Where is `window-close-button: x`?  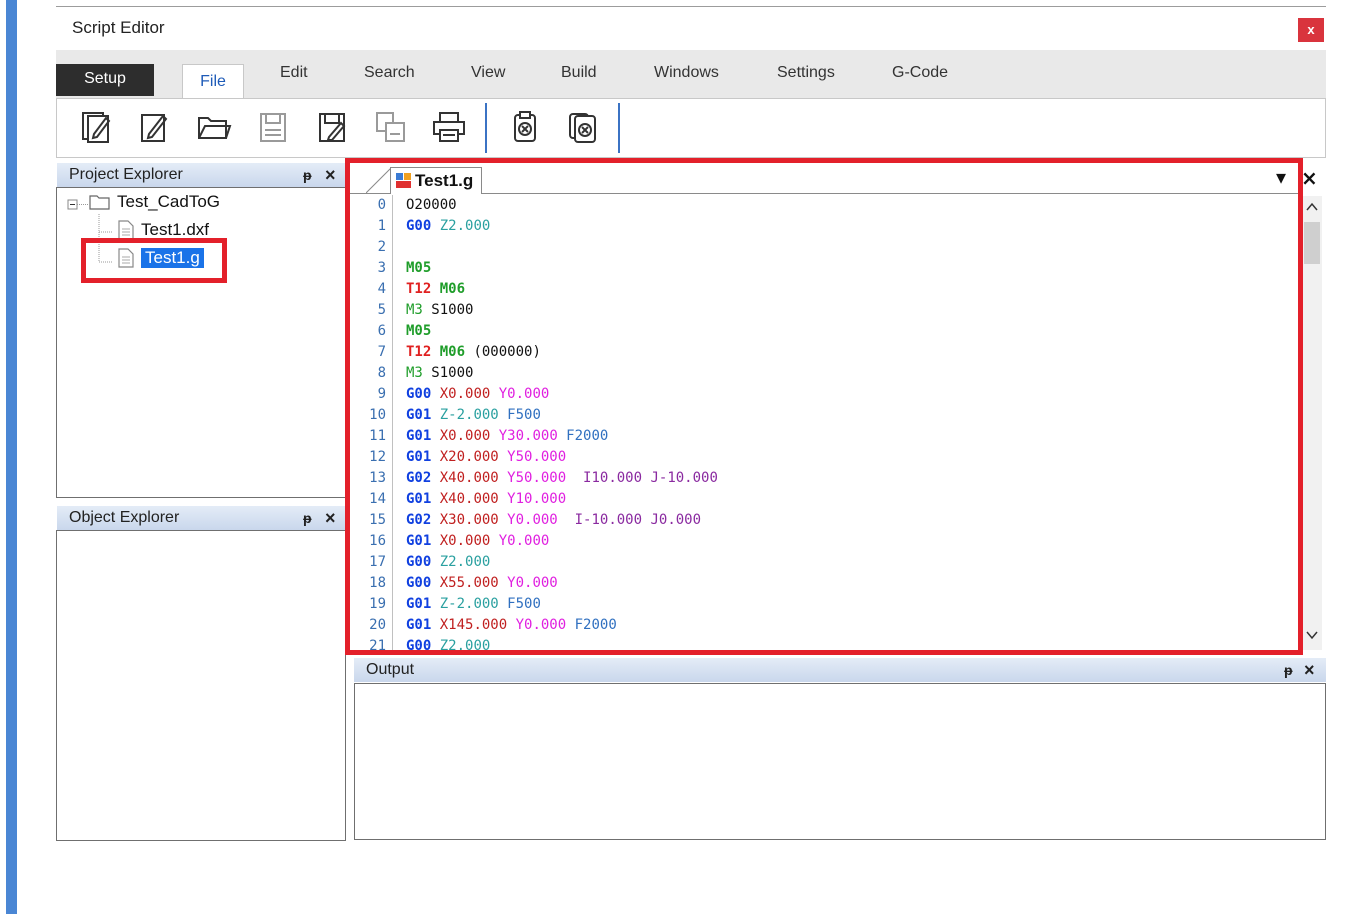 window-close-button: x is located at coordinates (1311, 30).